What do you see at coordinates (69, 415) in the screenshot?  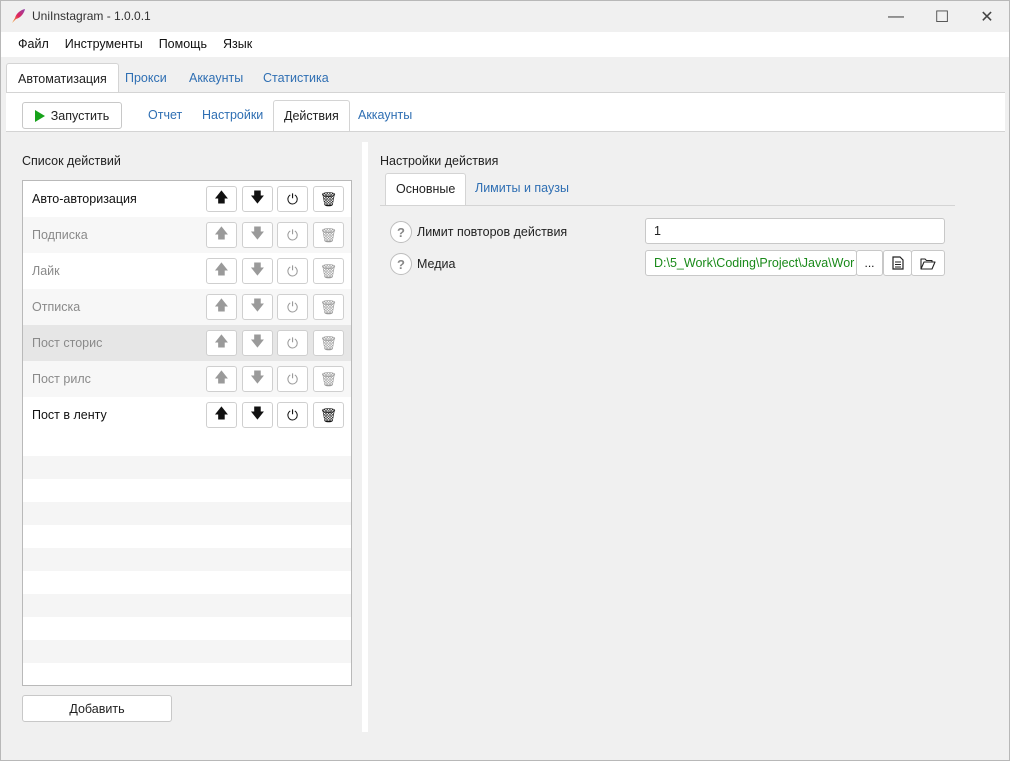 I see `action-row-label: Пост в ленту` at bounding box center [69, 415].